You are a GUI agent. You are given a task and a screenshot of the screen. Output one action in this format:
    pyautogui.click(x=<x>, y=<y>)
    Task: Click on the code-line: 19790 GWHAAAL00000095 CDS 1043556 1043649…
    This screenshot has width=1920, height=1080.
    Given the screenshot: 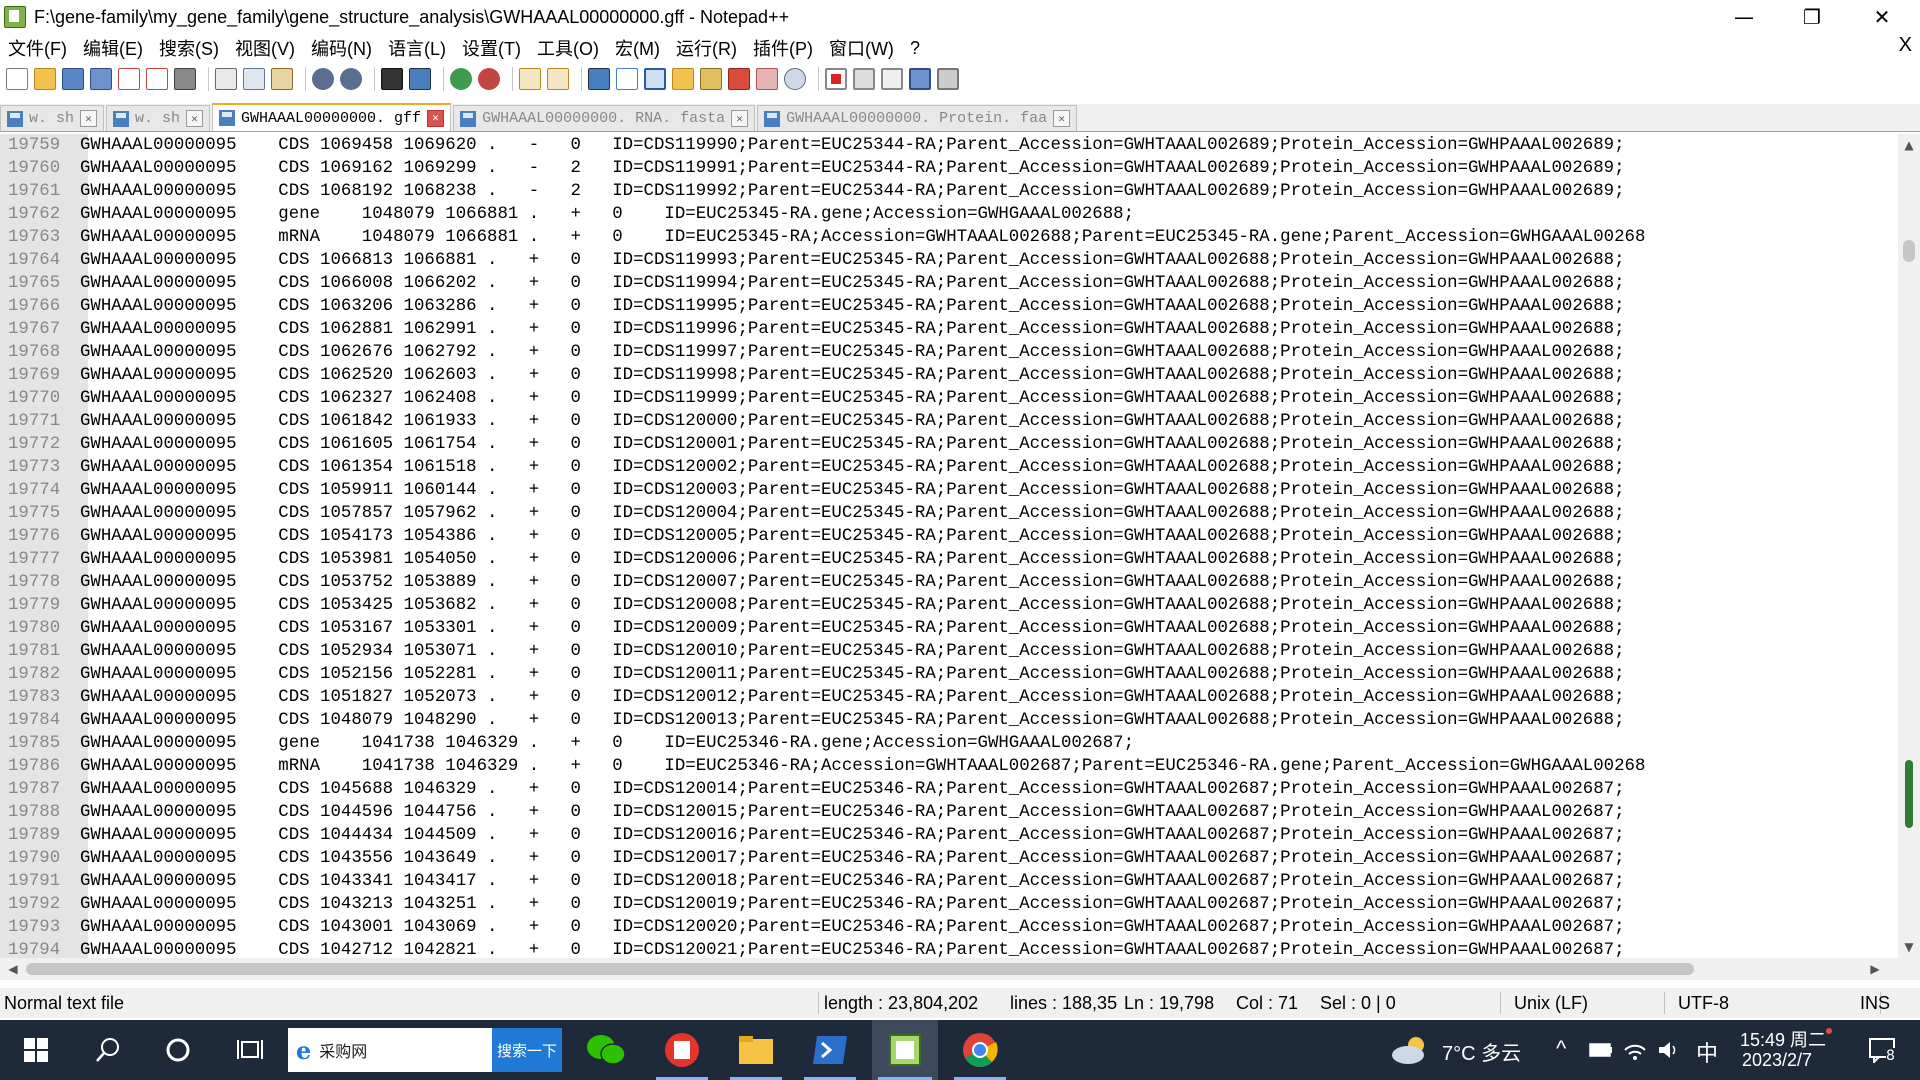 What is the action you would take?
    pyautogui.click(x=949, y=858)
    